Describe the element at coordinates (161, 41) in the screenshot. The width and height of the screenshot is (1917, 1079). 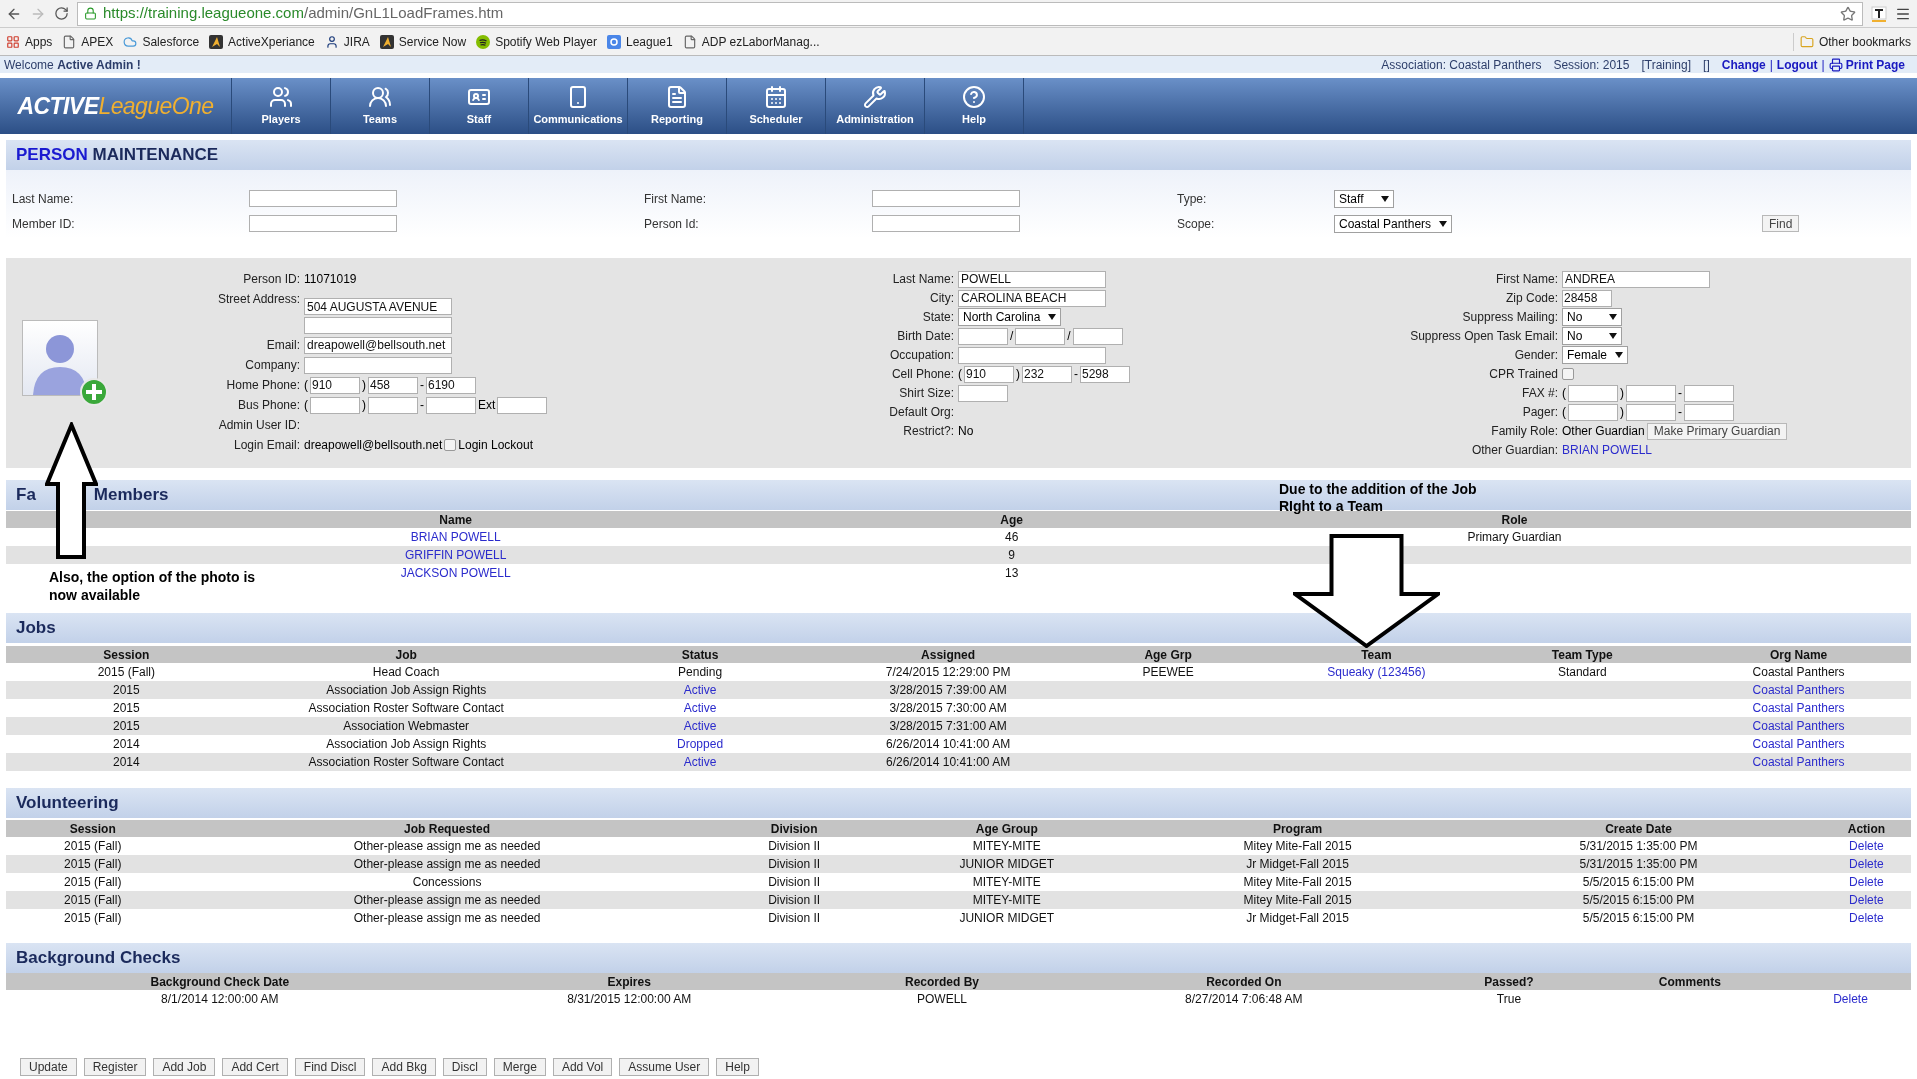
I see `bookmark-item: Salesforce` at that location.